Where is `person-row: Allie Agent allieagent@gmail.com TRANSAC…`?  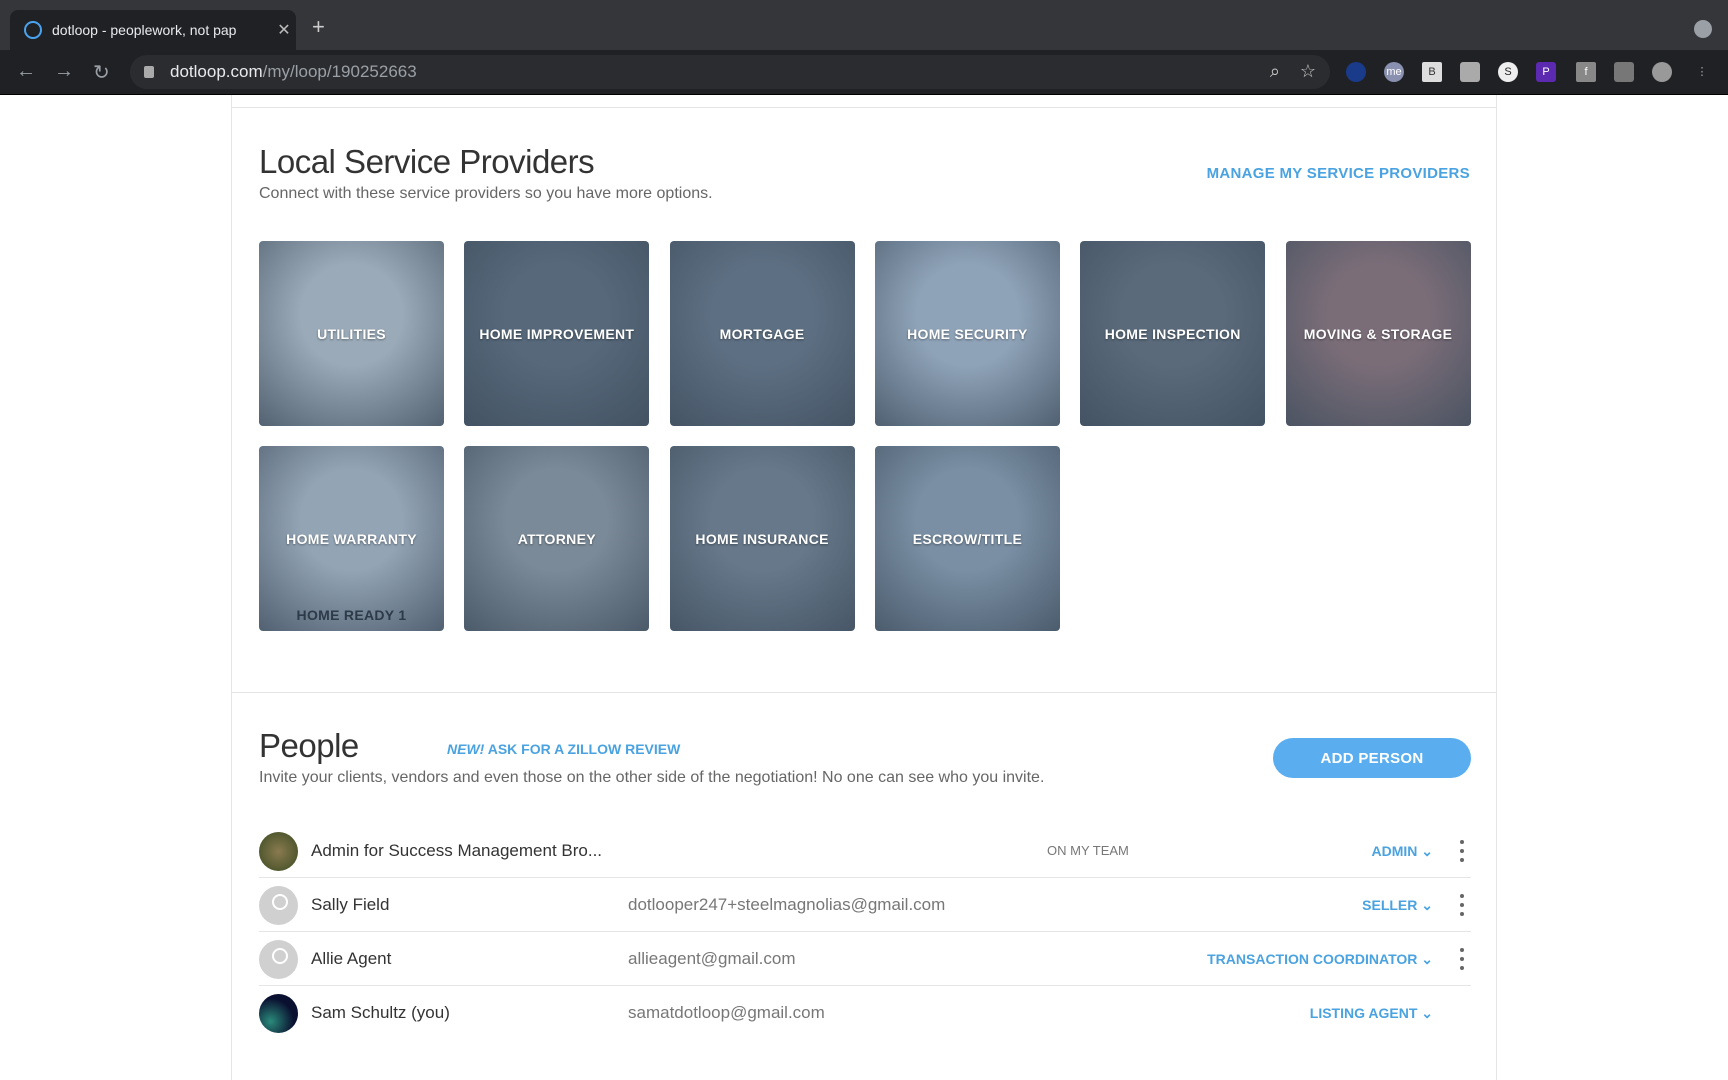 person-row: Allie Agent allieagent@gmail.com TRANSAC… is located at coordinates (865, 959).